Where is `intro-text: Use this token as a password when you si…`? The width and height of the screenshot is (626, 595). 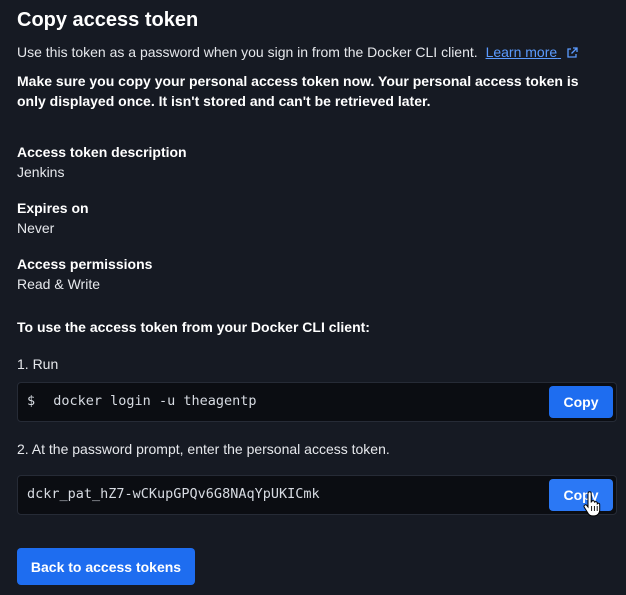
intro-text: Use this token as a password when you si… is located at coordinates (247, 52).